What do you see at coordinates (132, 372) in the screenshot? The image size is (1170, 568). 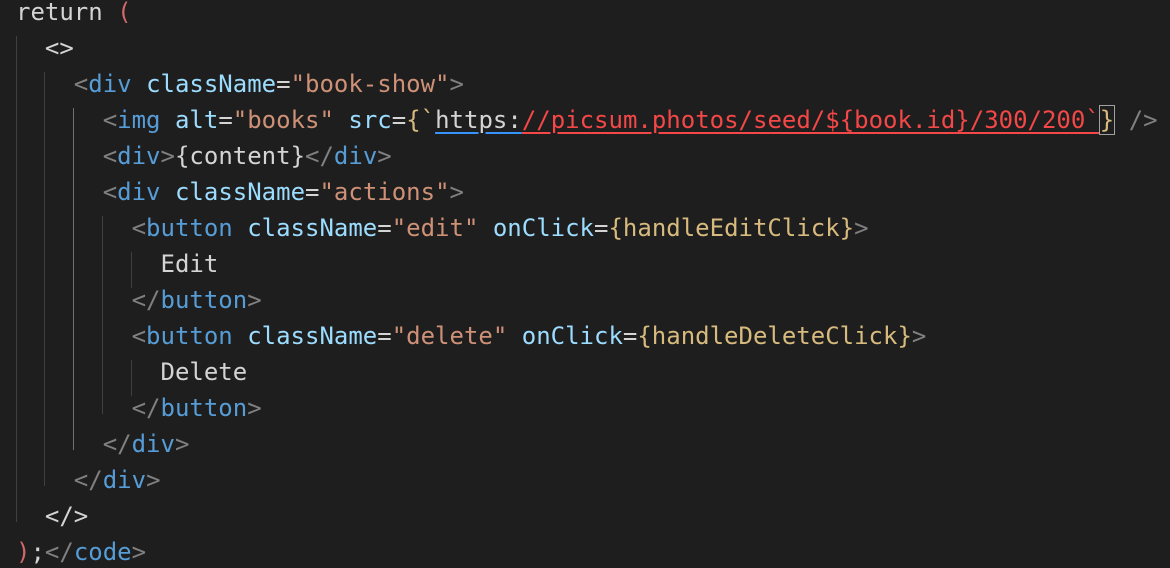 I see `code-line-11: Delete` at bounding box center [132, 372].